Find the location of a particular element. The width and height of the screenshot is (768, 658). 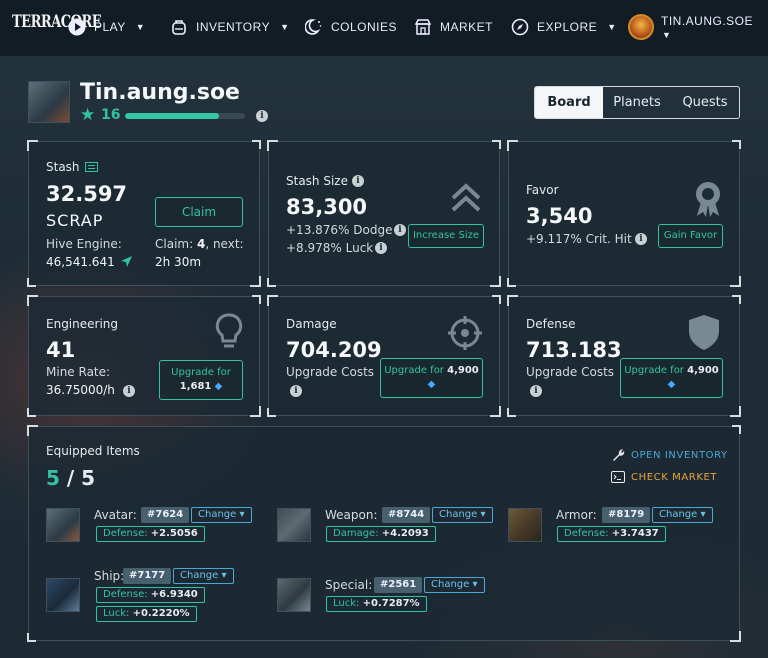

nav-inventory: INVENTORY ▼ is located at coordinates (230, 27).